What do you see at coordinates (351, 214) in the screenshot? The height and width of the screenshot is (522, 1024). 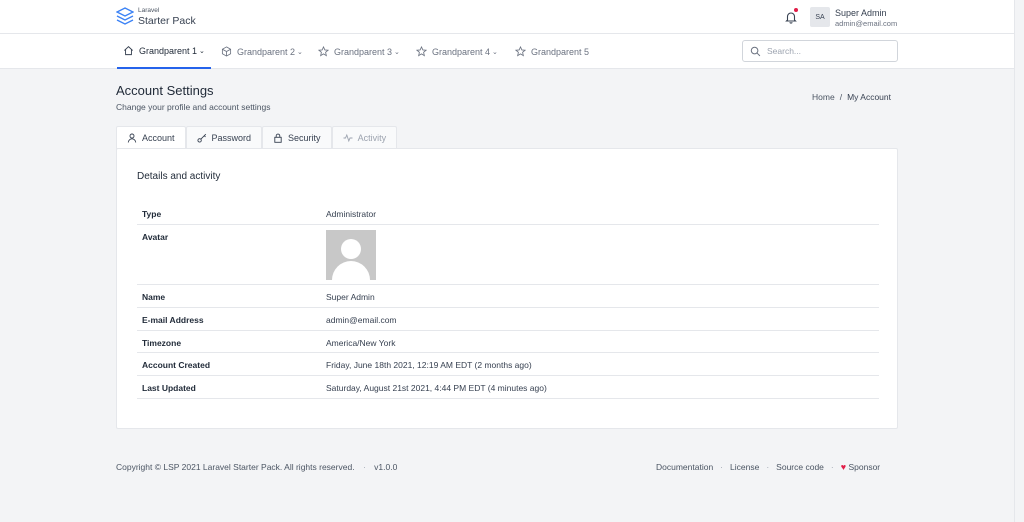 I see `detail-value: Administrator` at bounding box center [351, 214].